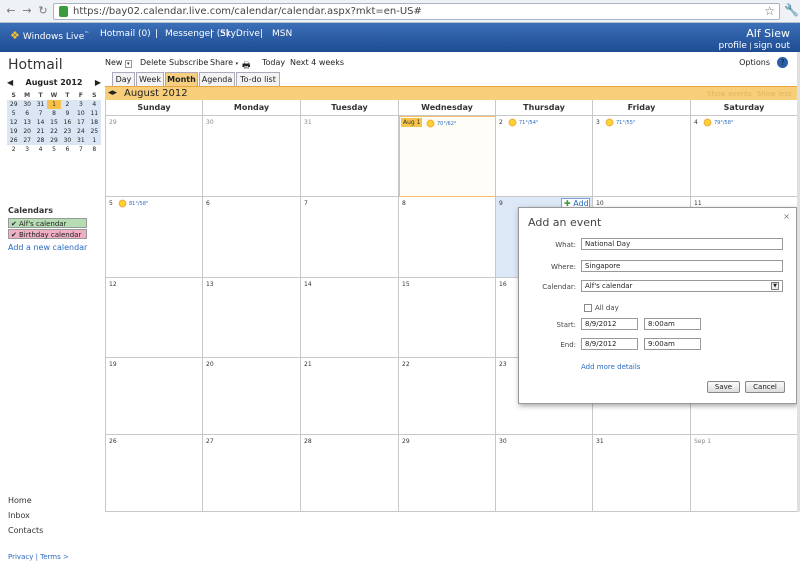  Describe the element at coordinates (786, 216) in the screenshot. I see `close-icon: ×` at that location.